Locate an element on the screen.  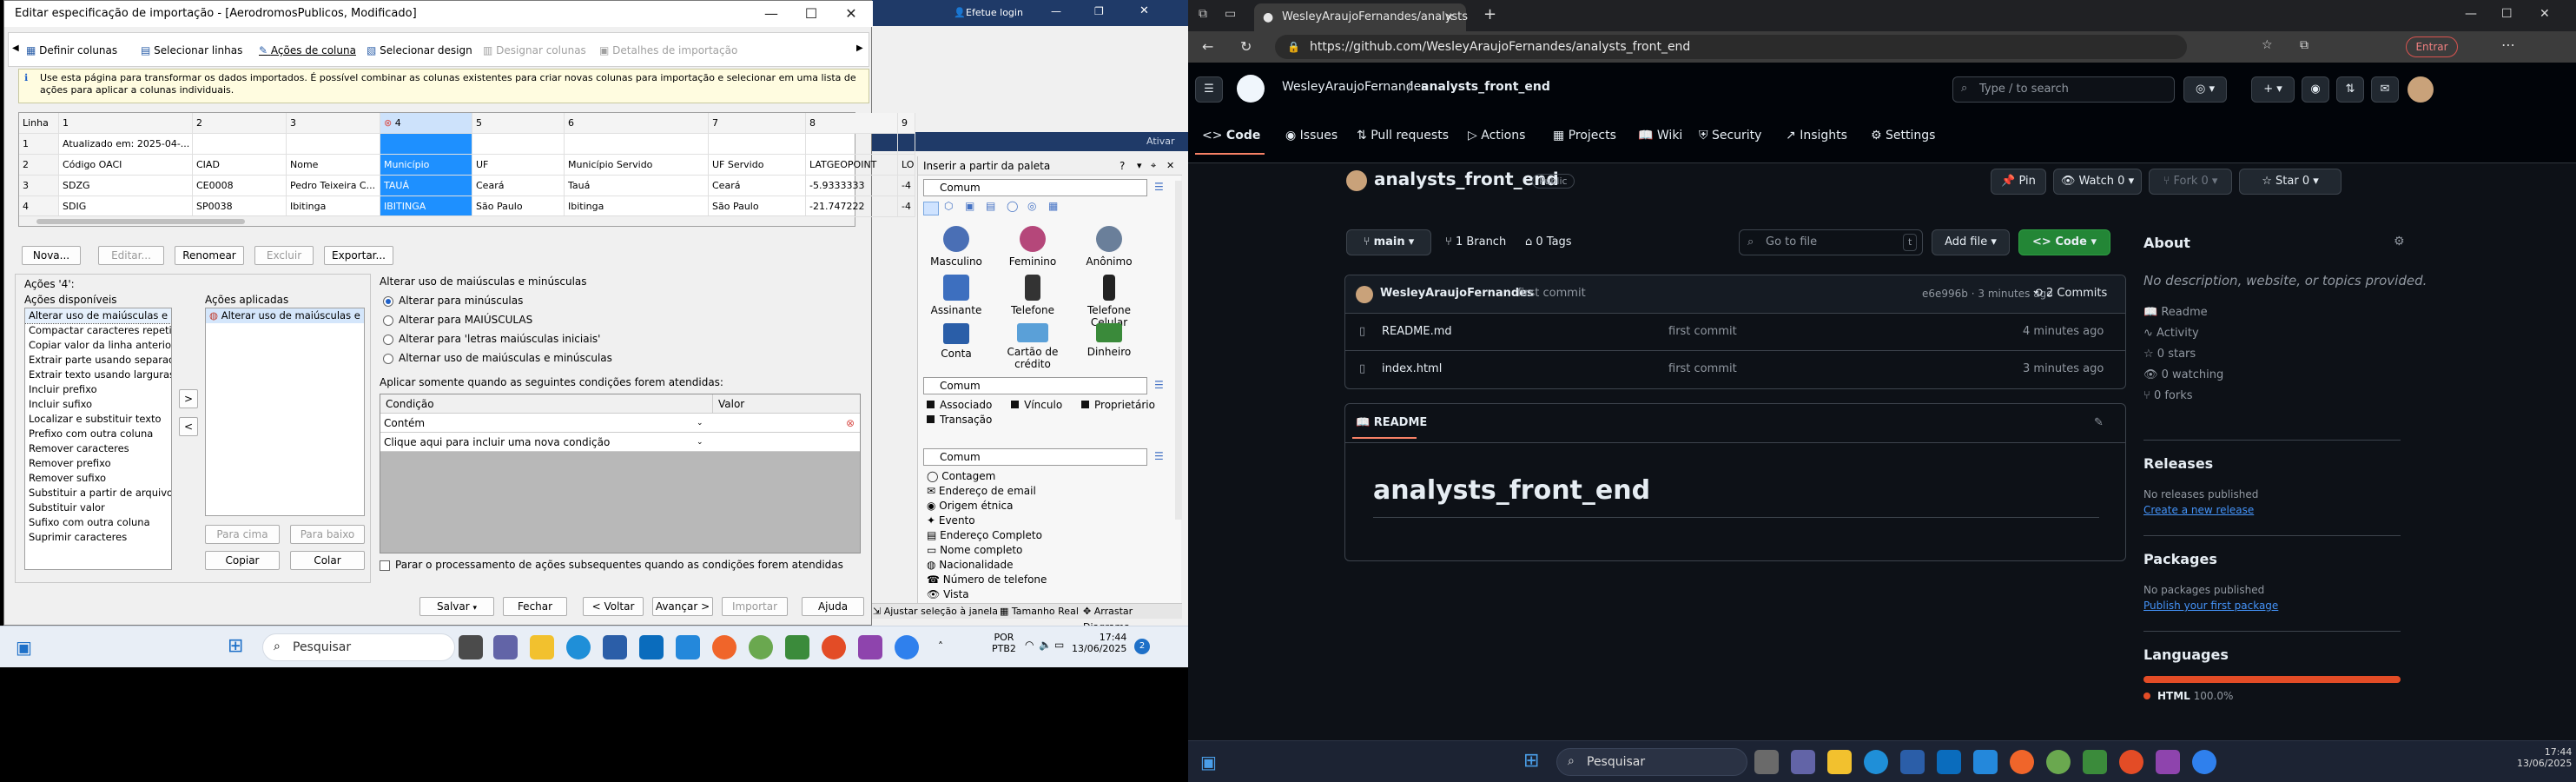
palette-item-credit-card: Cartão de crédito is located at coordinates (1032, 347).